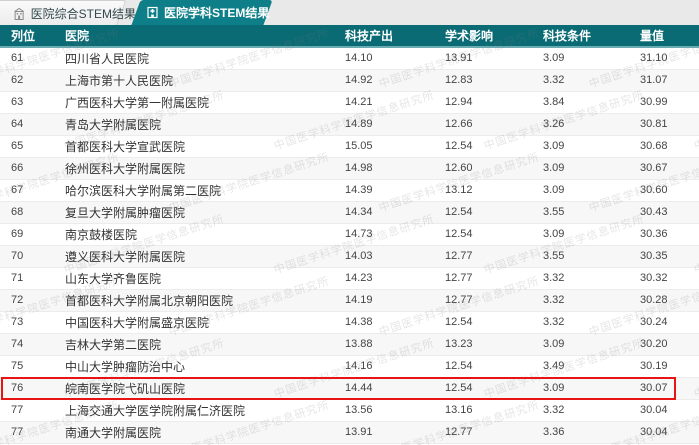 This screenshot has width=699, height=445. Describe the element at coordinates (26, 300) in the screenshot. I see `rank-cell: 72` at that location.